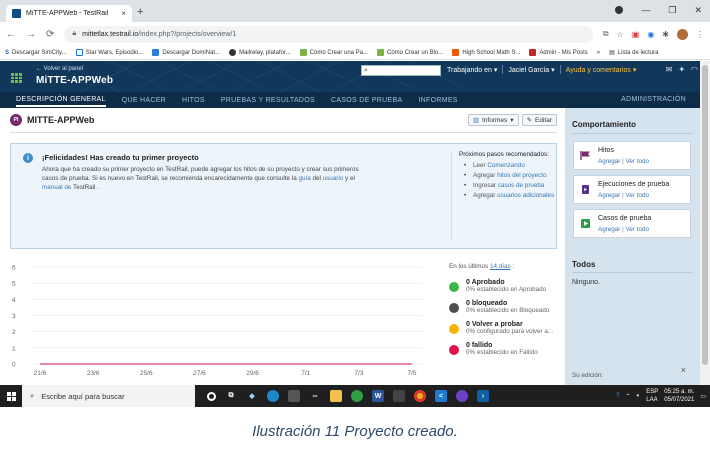  What do you see at coordinates (193, 100) in the screenshot?
I see `tab-milestones: HITOS` at bounding box center [193, 100].